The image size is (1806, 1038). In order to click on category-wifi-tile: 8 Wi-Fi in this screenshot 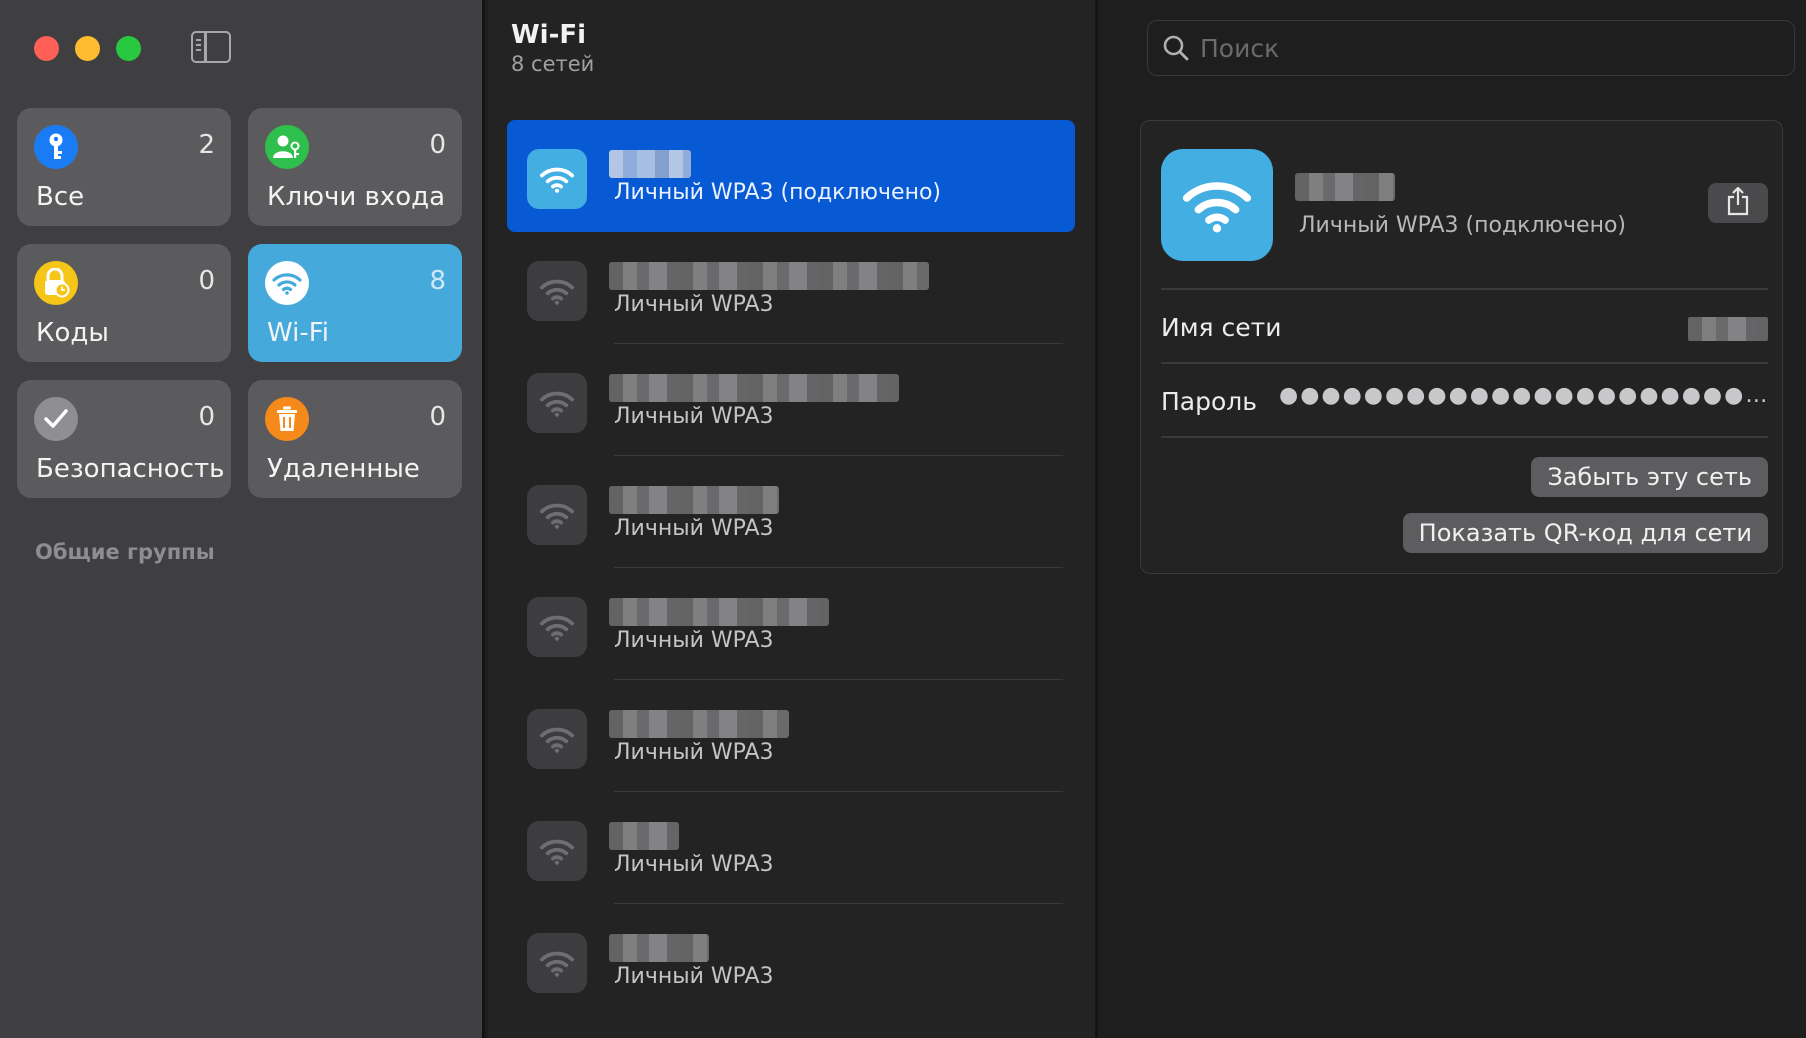, I will do `click(355, 303)`.